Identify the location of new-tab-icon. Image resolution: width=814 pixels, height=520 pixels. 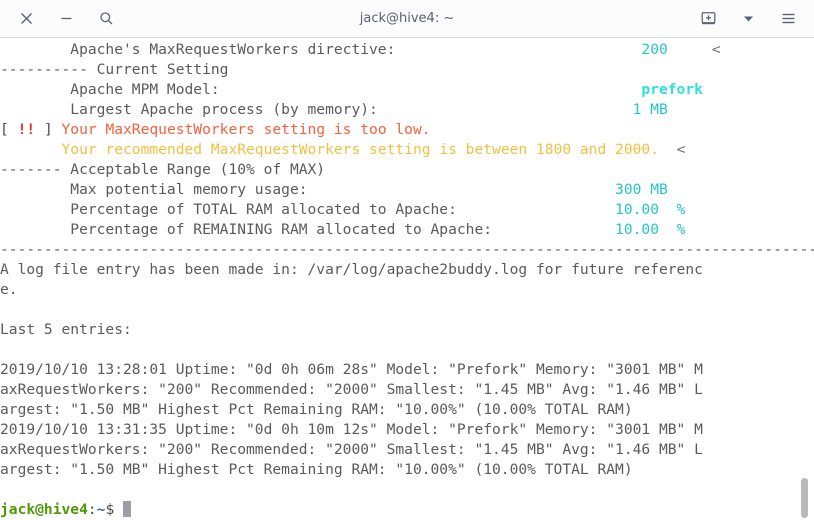
(708, 19).